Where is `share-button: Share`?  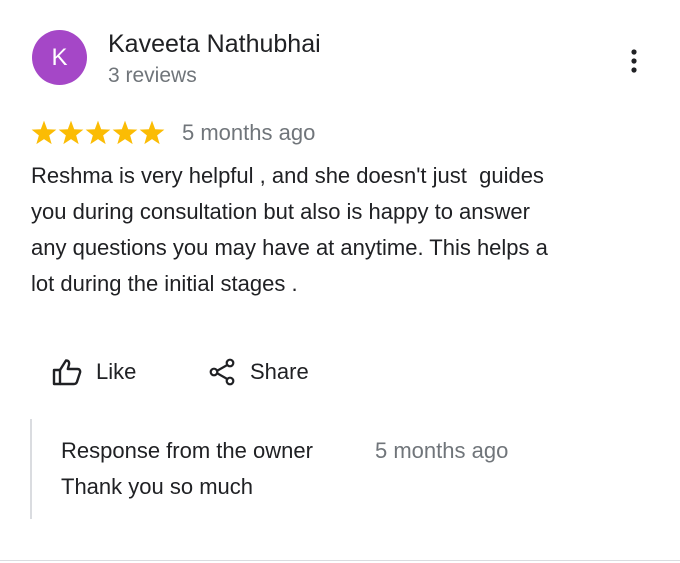
share-button: Share is located at coordinates (258, 372).